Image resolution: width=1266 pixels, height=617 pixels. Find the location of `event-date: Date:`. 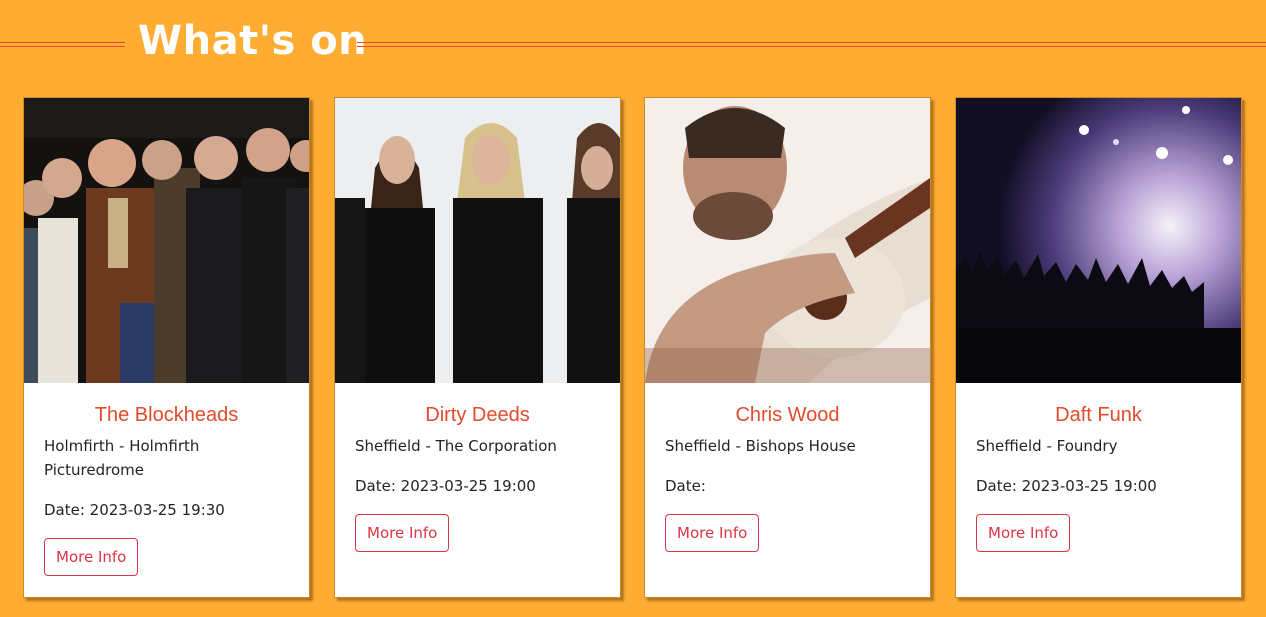

event-date: Date: is located at coordinates (685, 486).